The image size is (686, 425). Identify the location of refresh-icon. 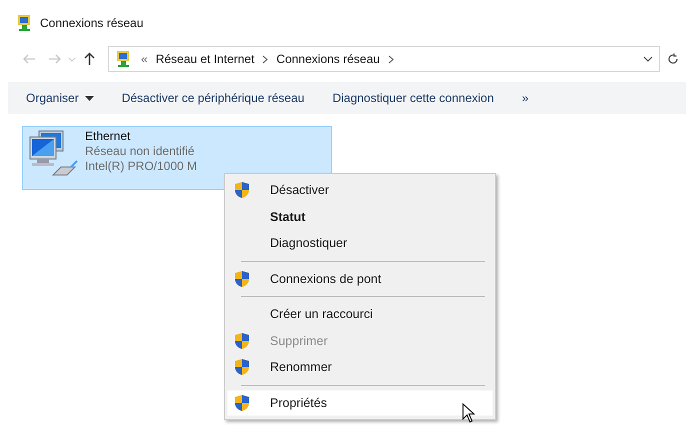
(673, 59).